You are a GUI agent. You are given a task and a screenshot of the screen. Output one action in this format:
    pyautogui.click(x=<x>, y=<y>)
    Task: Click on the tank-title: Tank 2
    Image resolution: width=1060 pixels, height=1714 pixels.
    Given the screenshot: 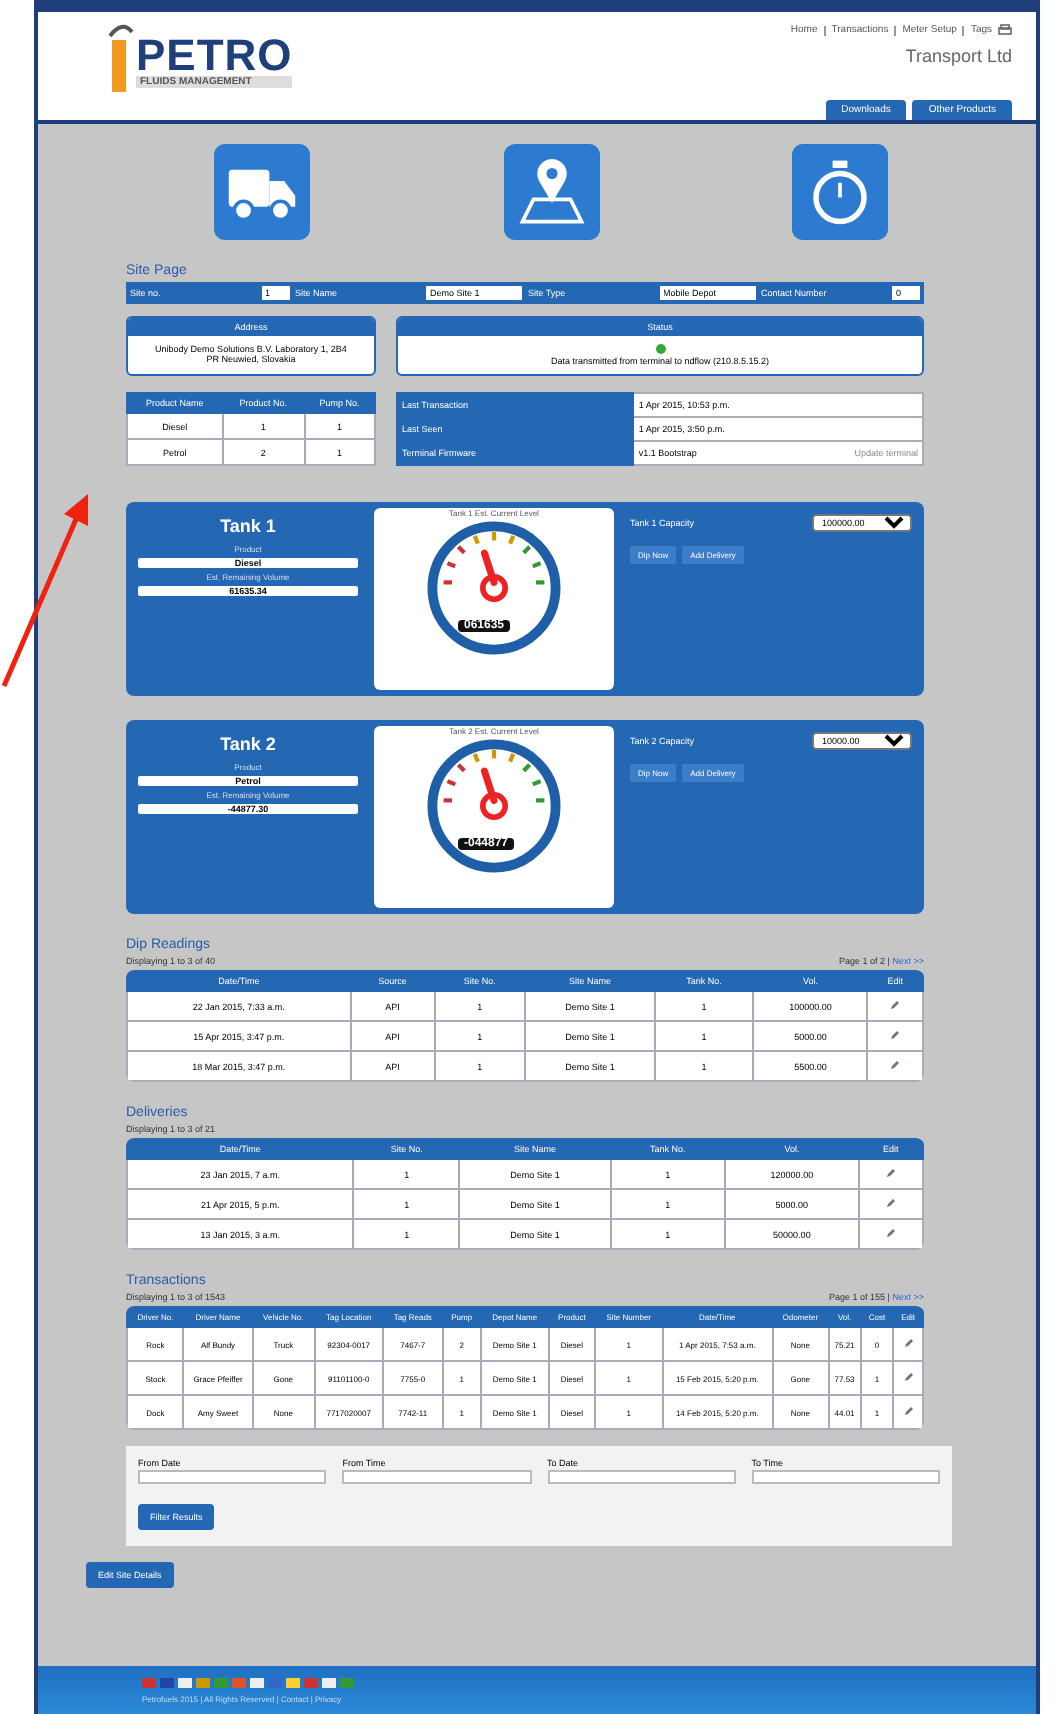 What is the action you would take?
    pyautogui.click(x=248, y=744)
    